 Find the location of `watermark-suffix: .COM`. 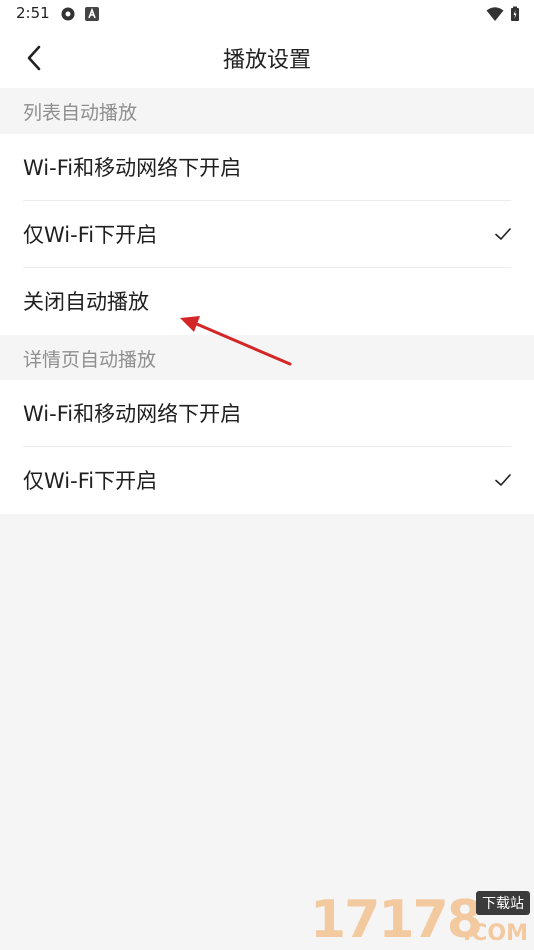

watermark-suffix: .COM is located at coordinates (495, 933).